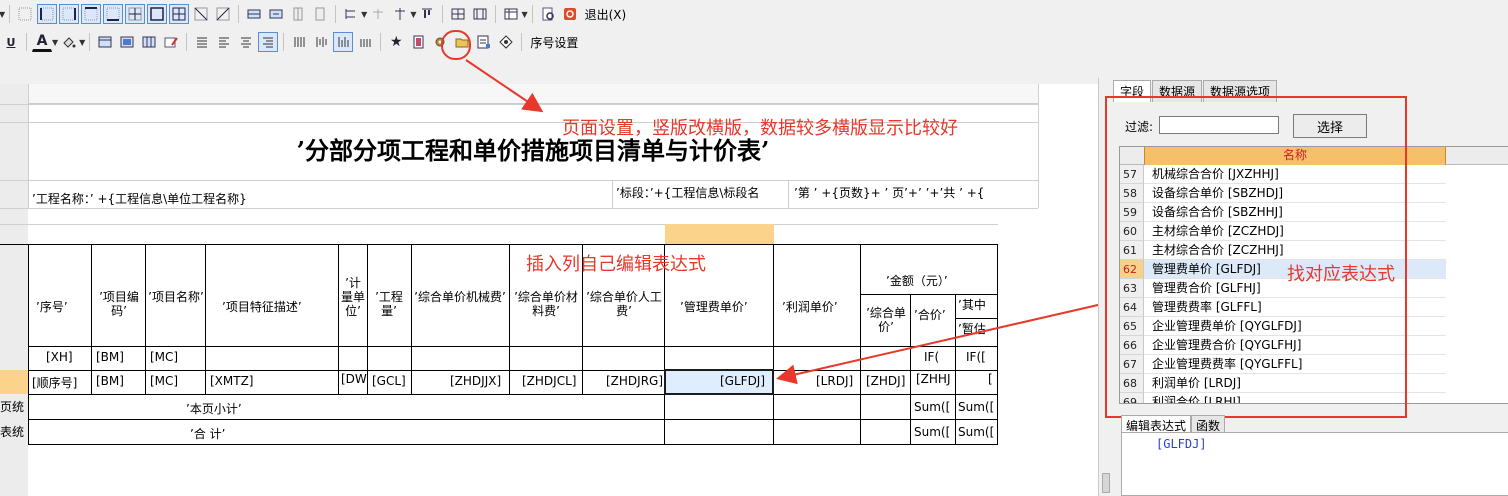 The image size is (1508, 496). I want to click on distribute-icon, so click(400, 14).